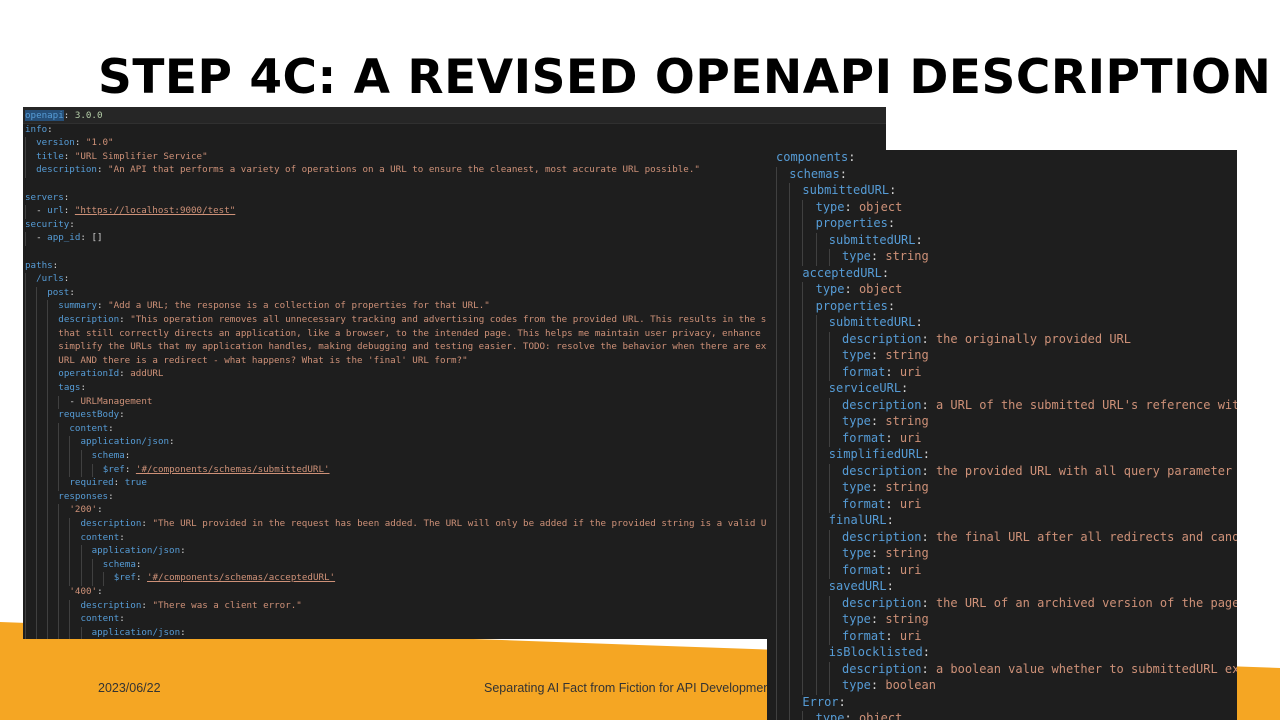  What do you see at coordinates (910, 635) in the screenshot?
I see `yaml-value: uri` at bounding box center [910, 635].